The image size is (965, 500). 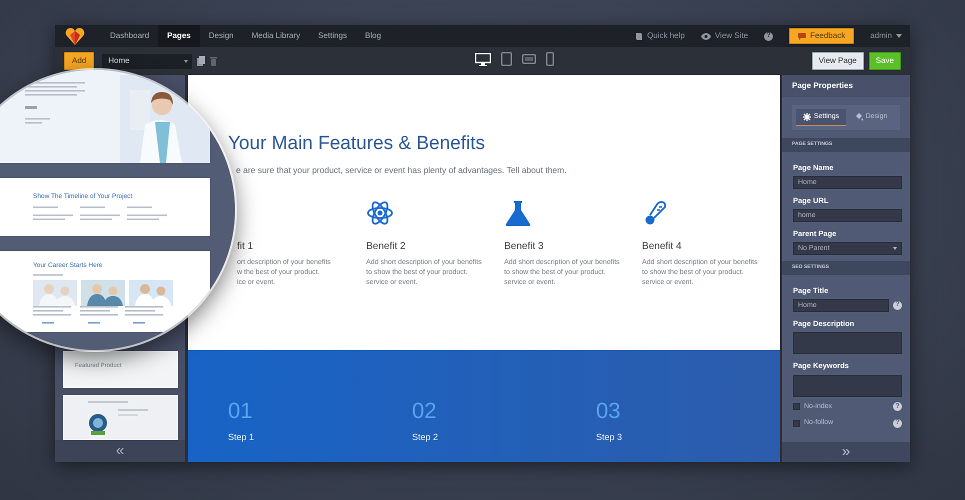 I want to click on page-select: Home, so click(x=147, y=61).